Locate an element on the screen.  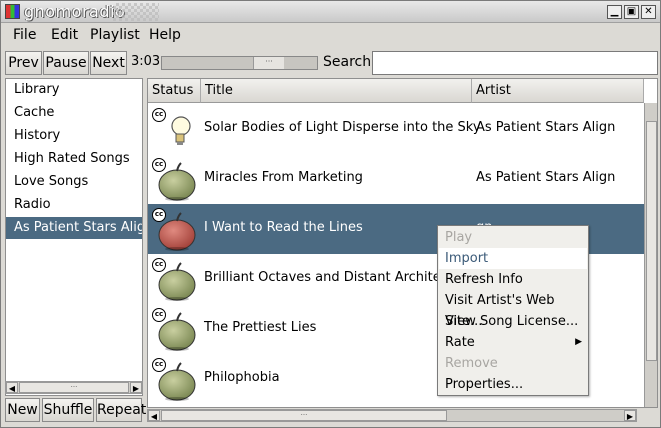
sidebar-item: Love Songs is located at coordinates (74, 182).